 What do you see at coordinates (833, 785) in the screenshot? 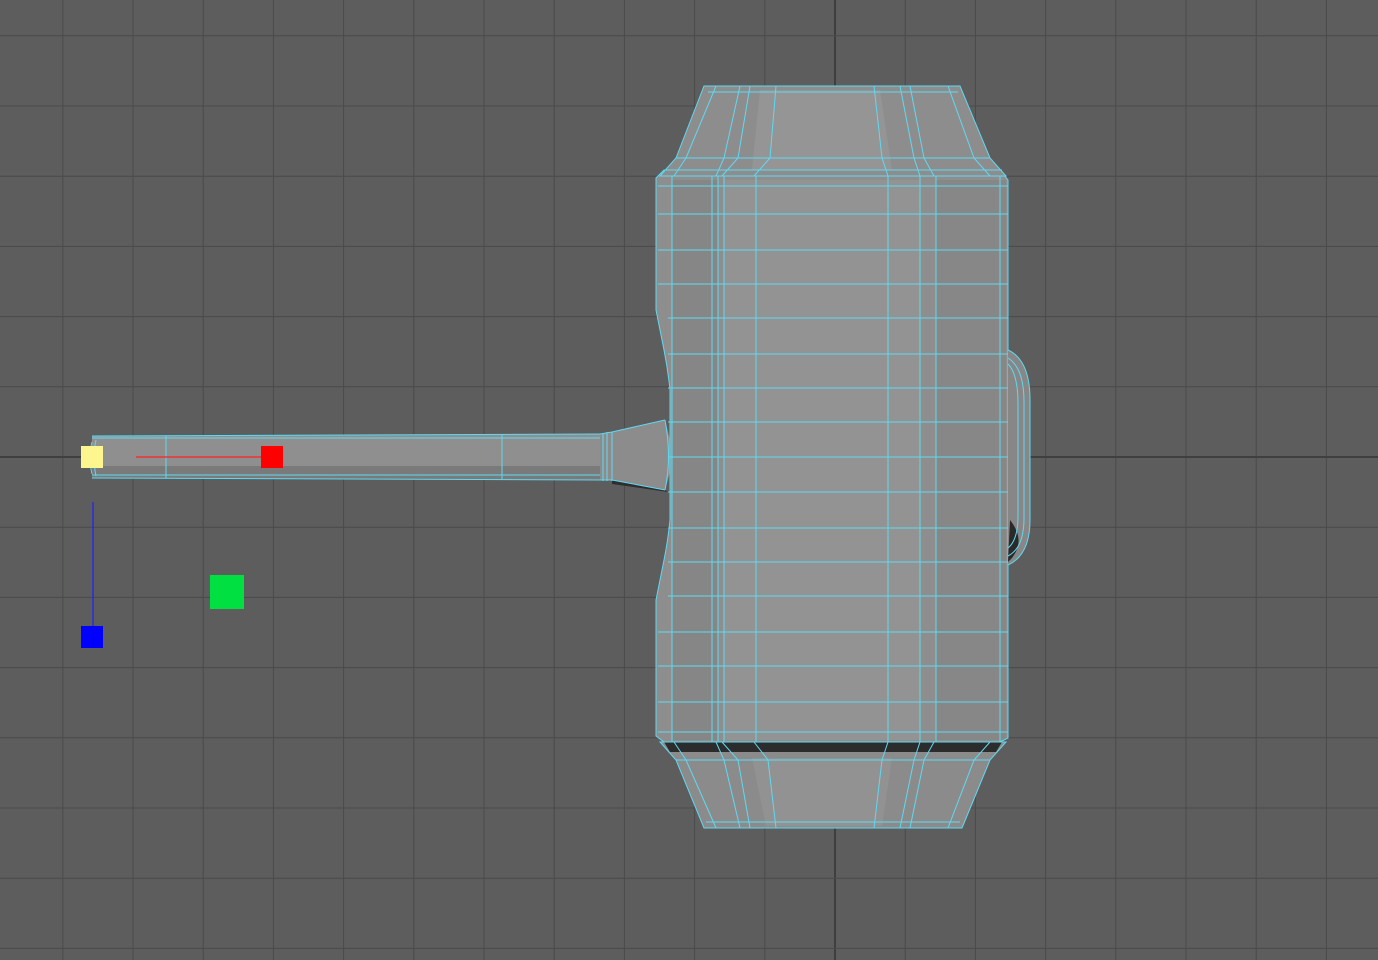
I see `hammer-cap-bottom` at bounding box center [833, 785].